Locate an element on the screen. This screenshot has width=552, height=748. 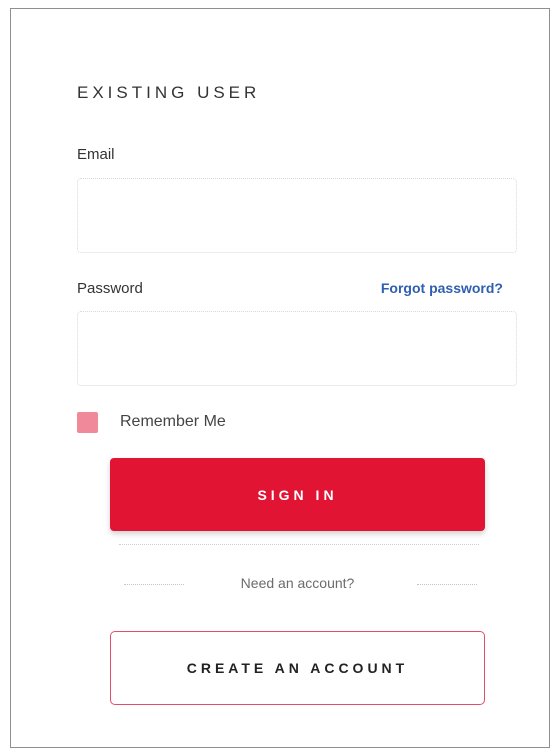
section-heading: EXISTING USER is located at coordinates (169, 92).